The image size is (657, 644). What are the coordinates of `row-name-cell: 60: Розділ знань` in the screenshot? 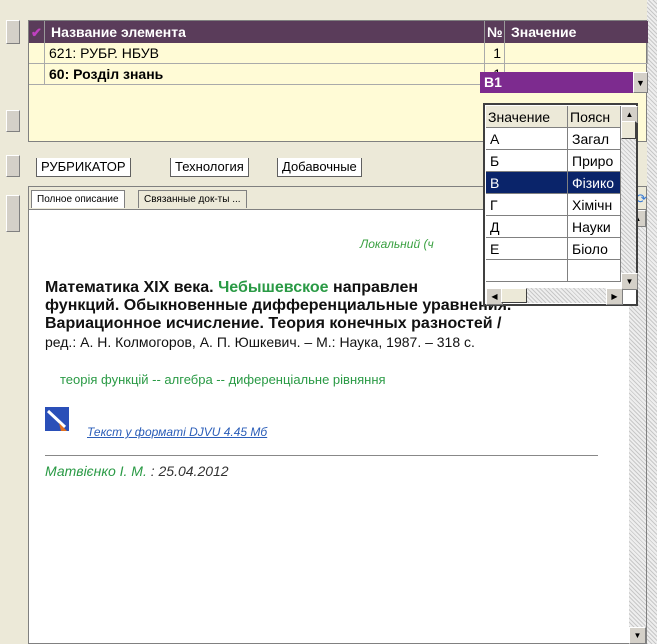 It's located at (265, 74).